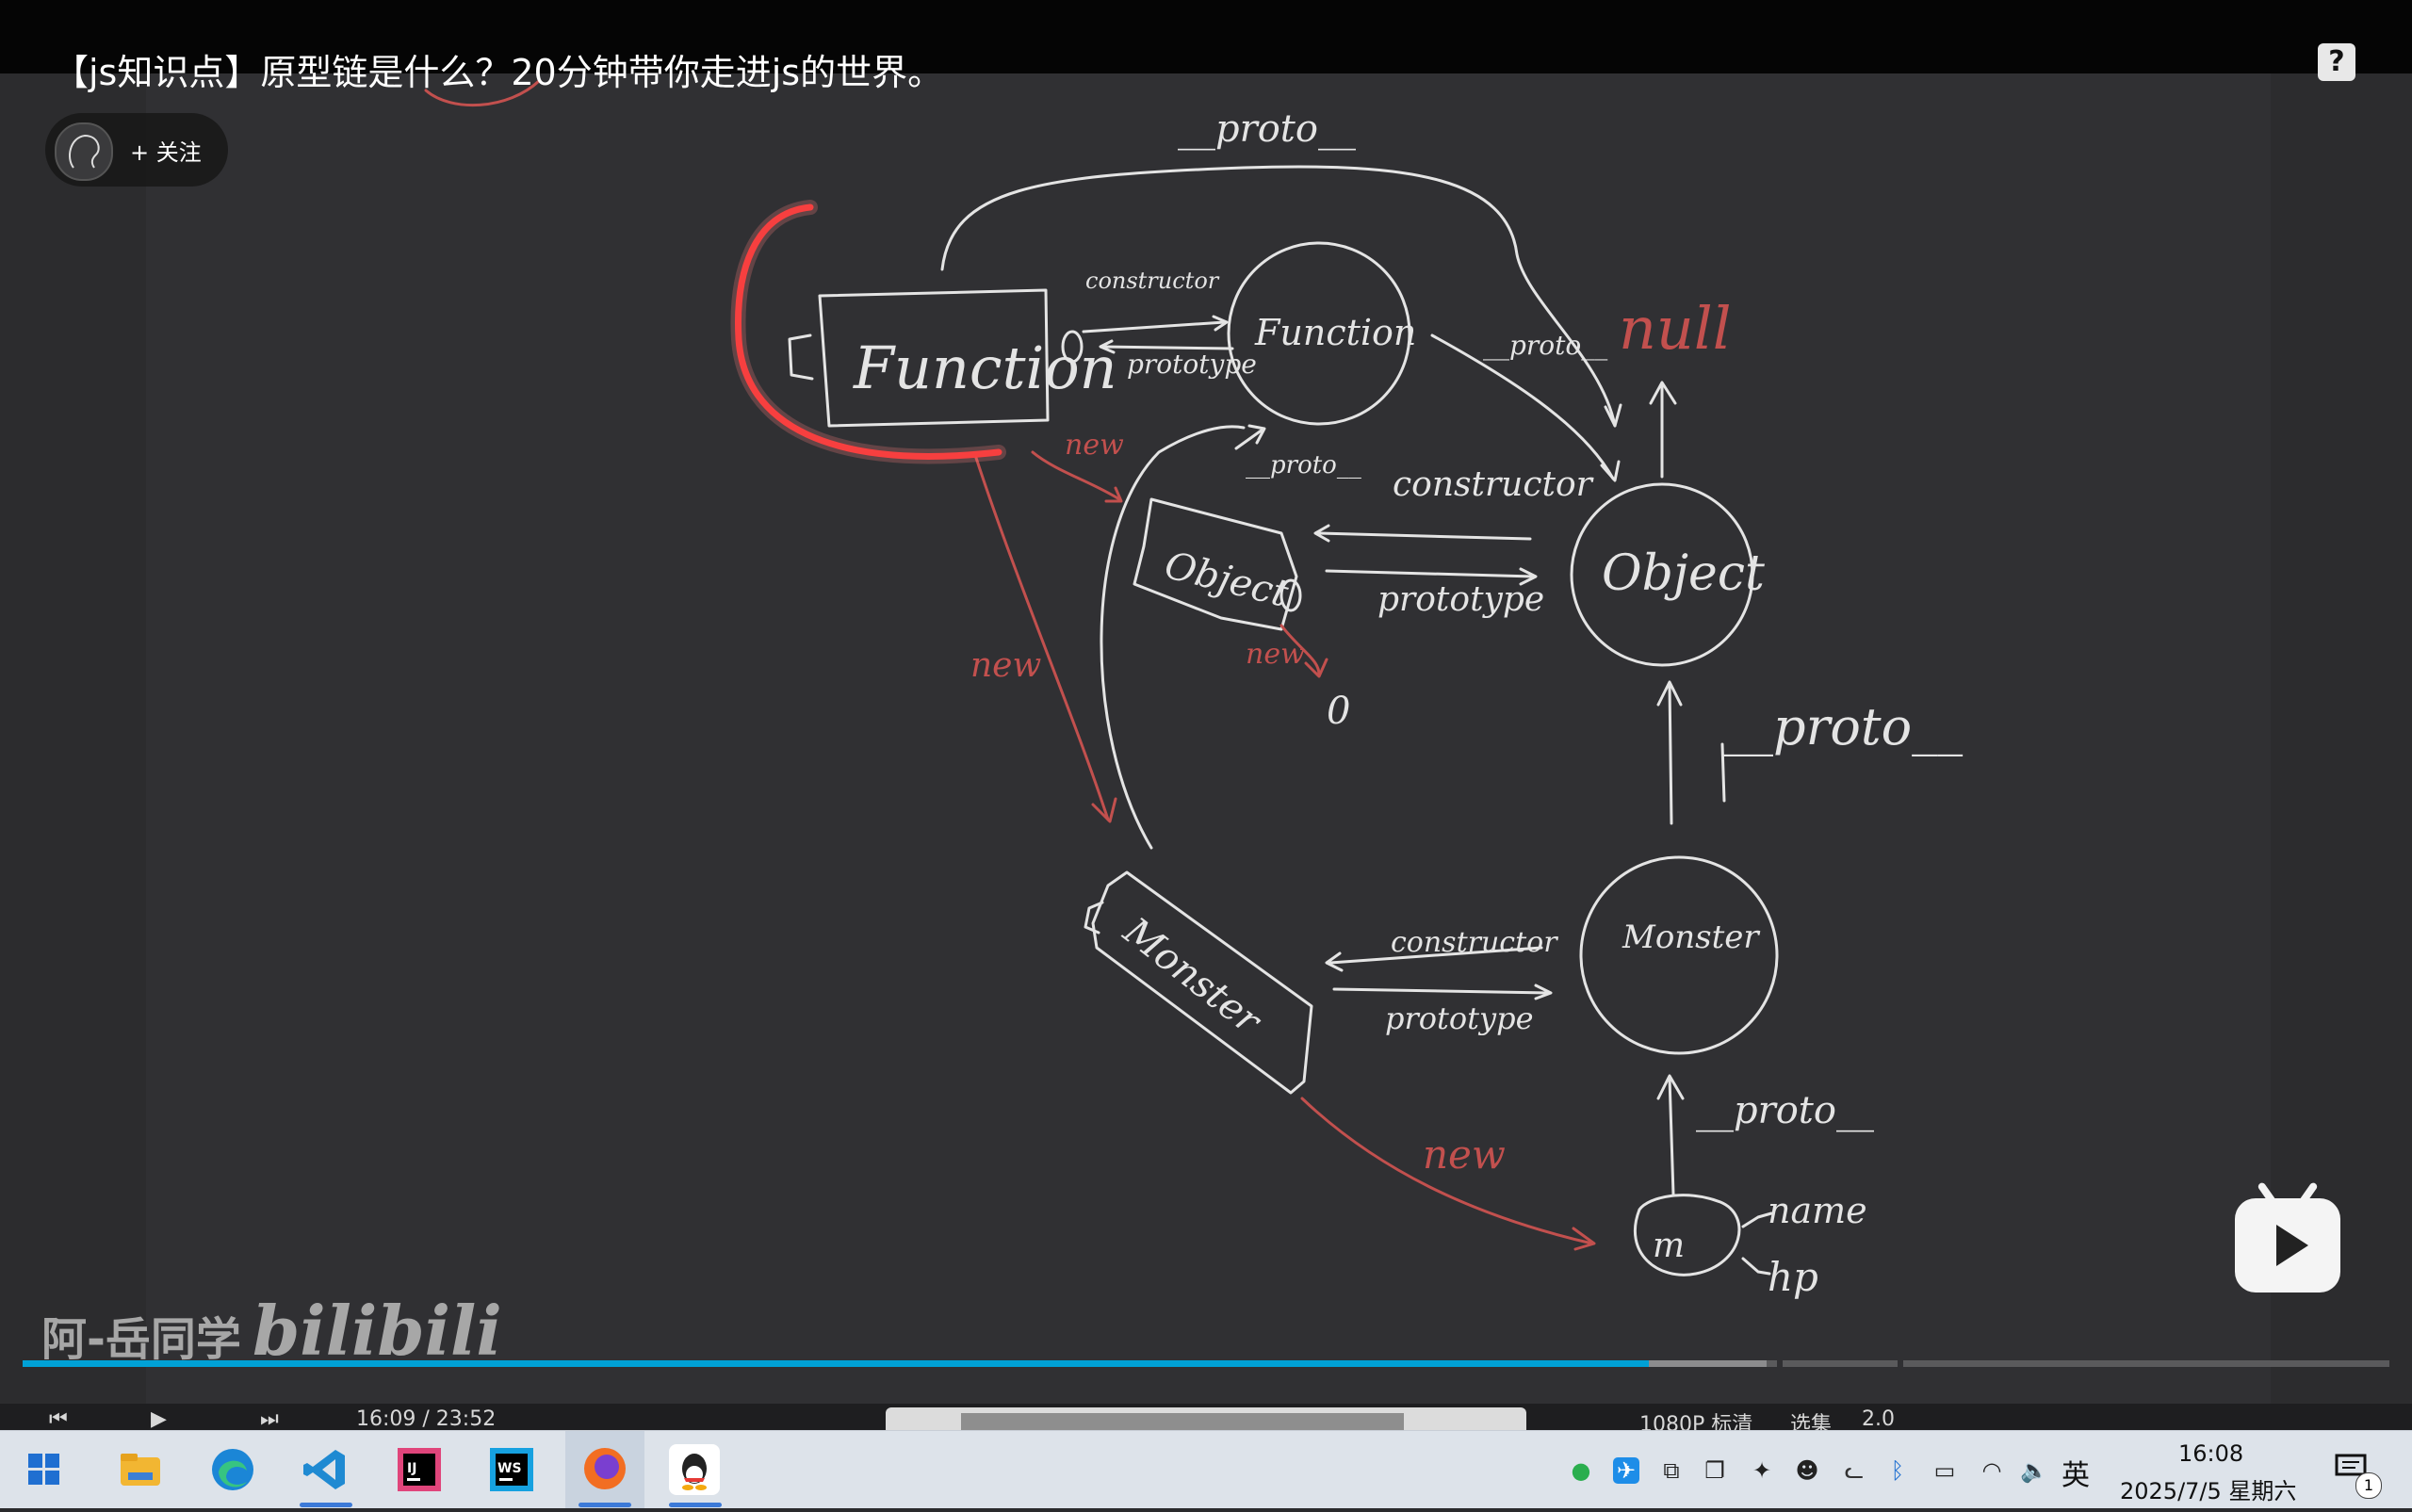 The height and width of the screenshot is (1512, 2412). What do you see at coordinates (1005, 665) in the screenshot?
I see `label-new-2: new` at bounding box center [1005, 665].